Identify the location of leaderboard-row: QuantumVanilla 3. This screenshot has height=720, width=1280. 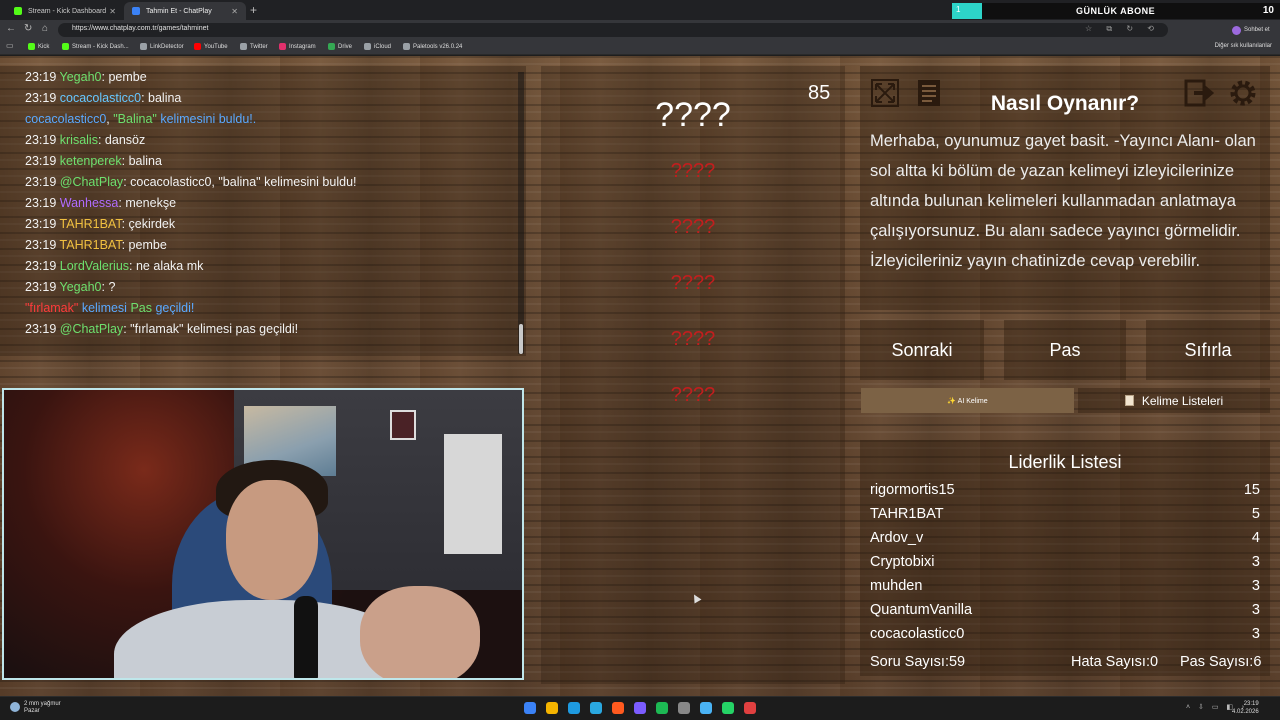
(1065, 612).